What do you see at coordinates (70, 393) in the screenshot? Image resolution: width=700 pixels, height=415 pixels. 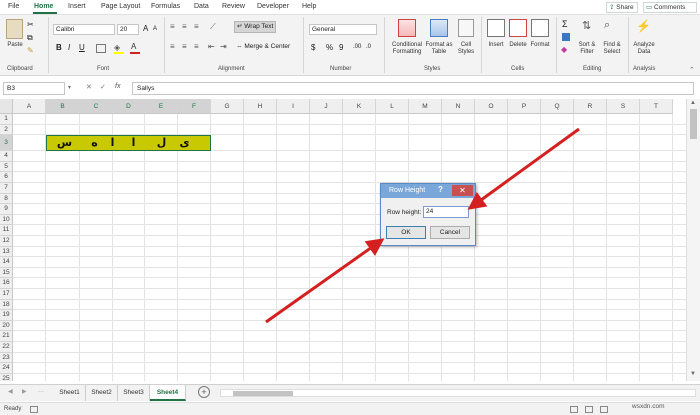 I see `sheet-tab-sheet1: Sheet1` at bounding box center [70, 393].